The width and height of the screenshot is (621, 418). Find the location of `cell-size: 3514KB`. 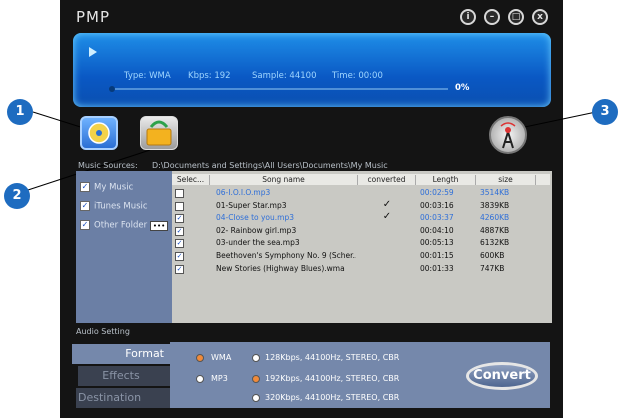

cell-size: 3514KB is located at coordinates (495, 192).